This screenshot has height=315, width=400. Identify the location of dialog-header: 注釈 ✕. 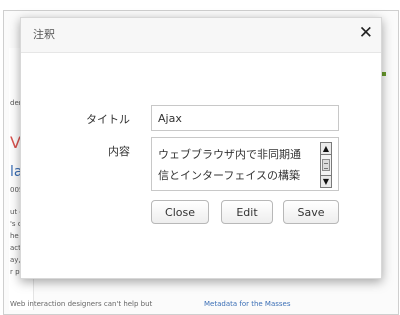
(201, 35).